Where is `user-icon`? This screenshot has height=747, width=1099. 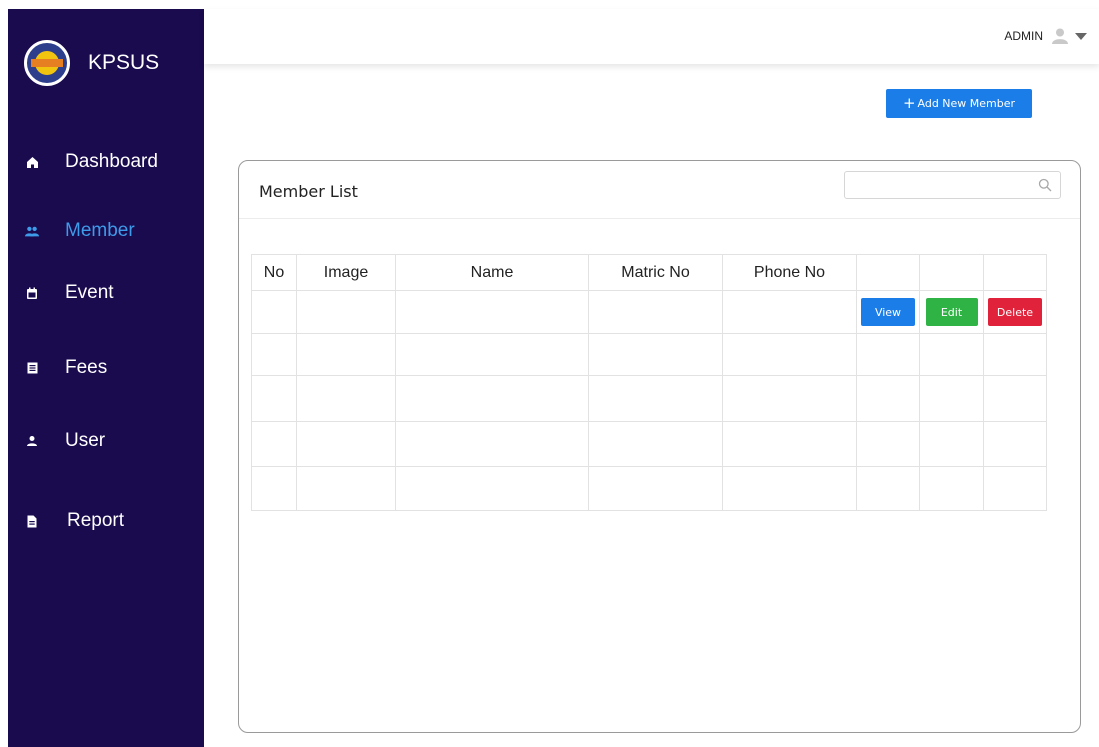 user-icon is located at coordinates (32, 441).